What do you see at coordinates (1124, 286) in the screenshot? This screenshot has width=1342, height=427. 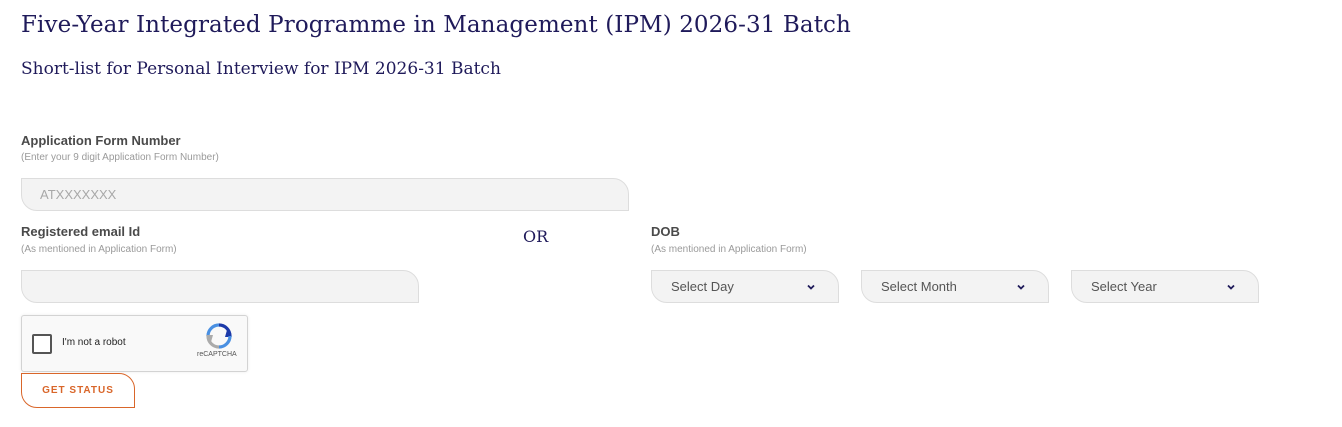 I see `dob-year-value: Select Year` at bounding box center [1124, 286].